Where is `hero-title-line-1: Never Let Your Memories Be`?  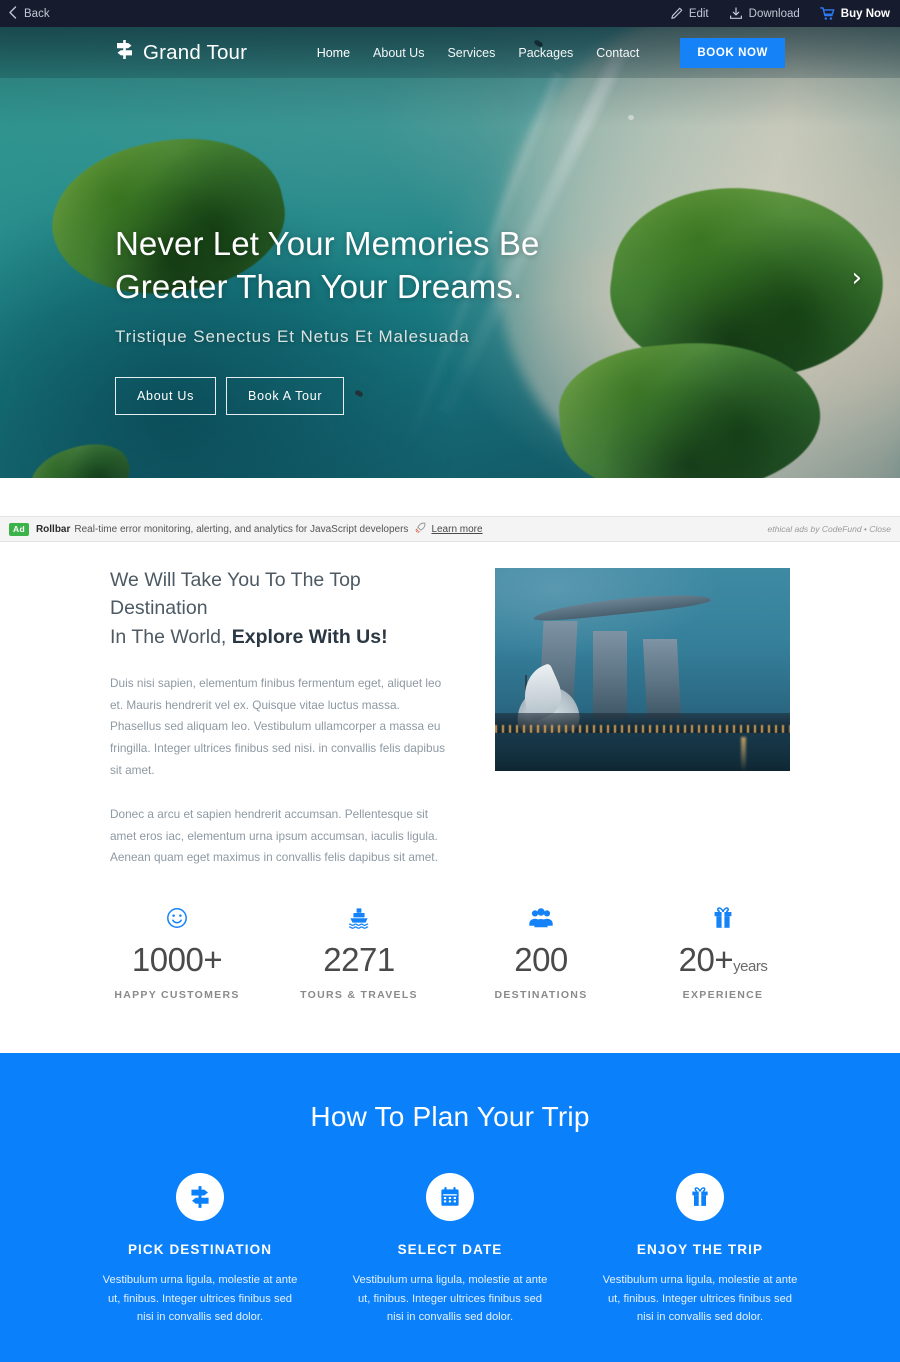 hero-title-line-1: Never Let Your Memories Be is located at coordinates (327, 243).